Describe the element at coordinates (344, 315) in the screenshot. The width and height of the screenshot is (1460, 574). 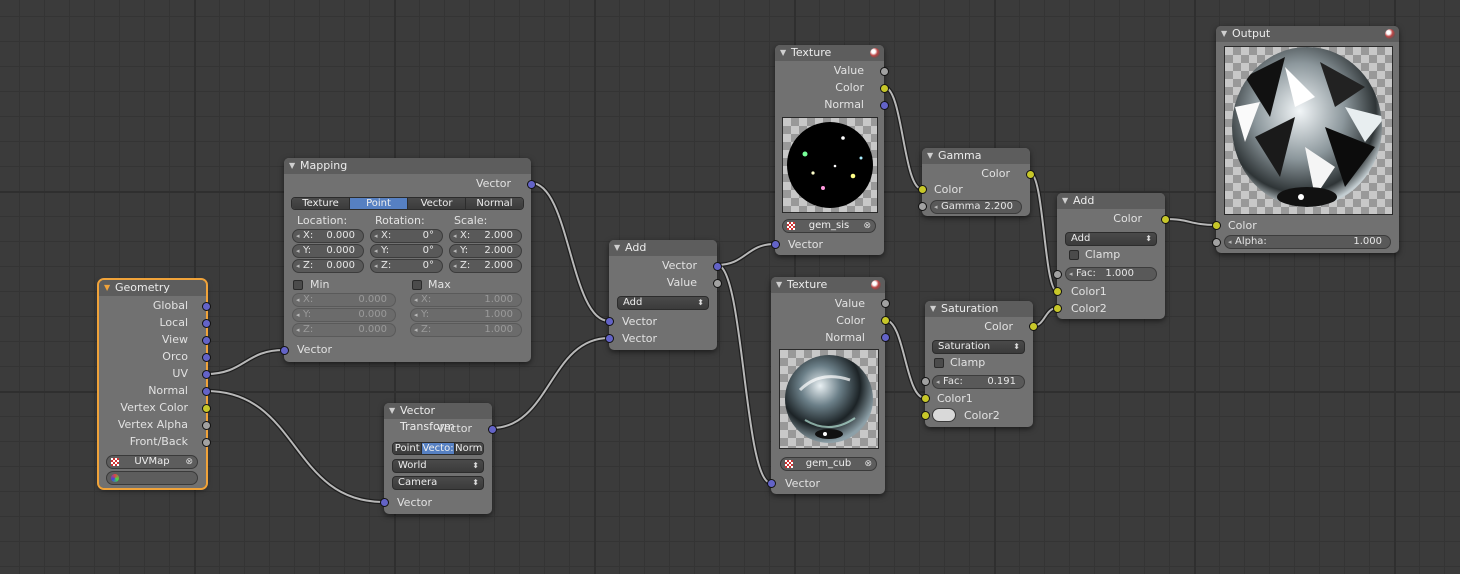
I see `min-y-field: ◂ Y: 0.000` at that location.